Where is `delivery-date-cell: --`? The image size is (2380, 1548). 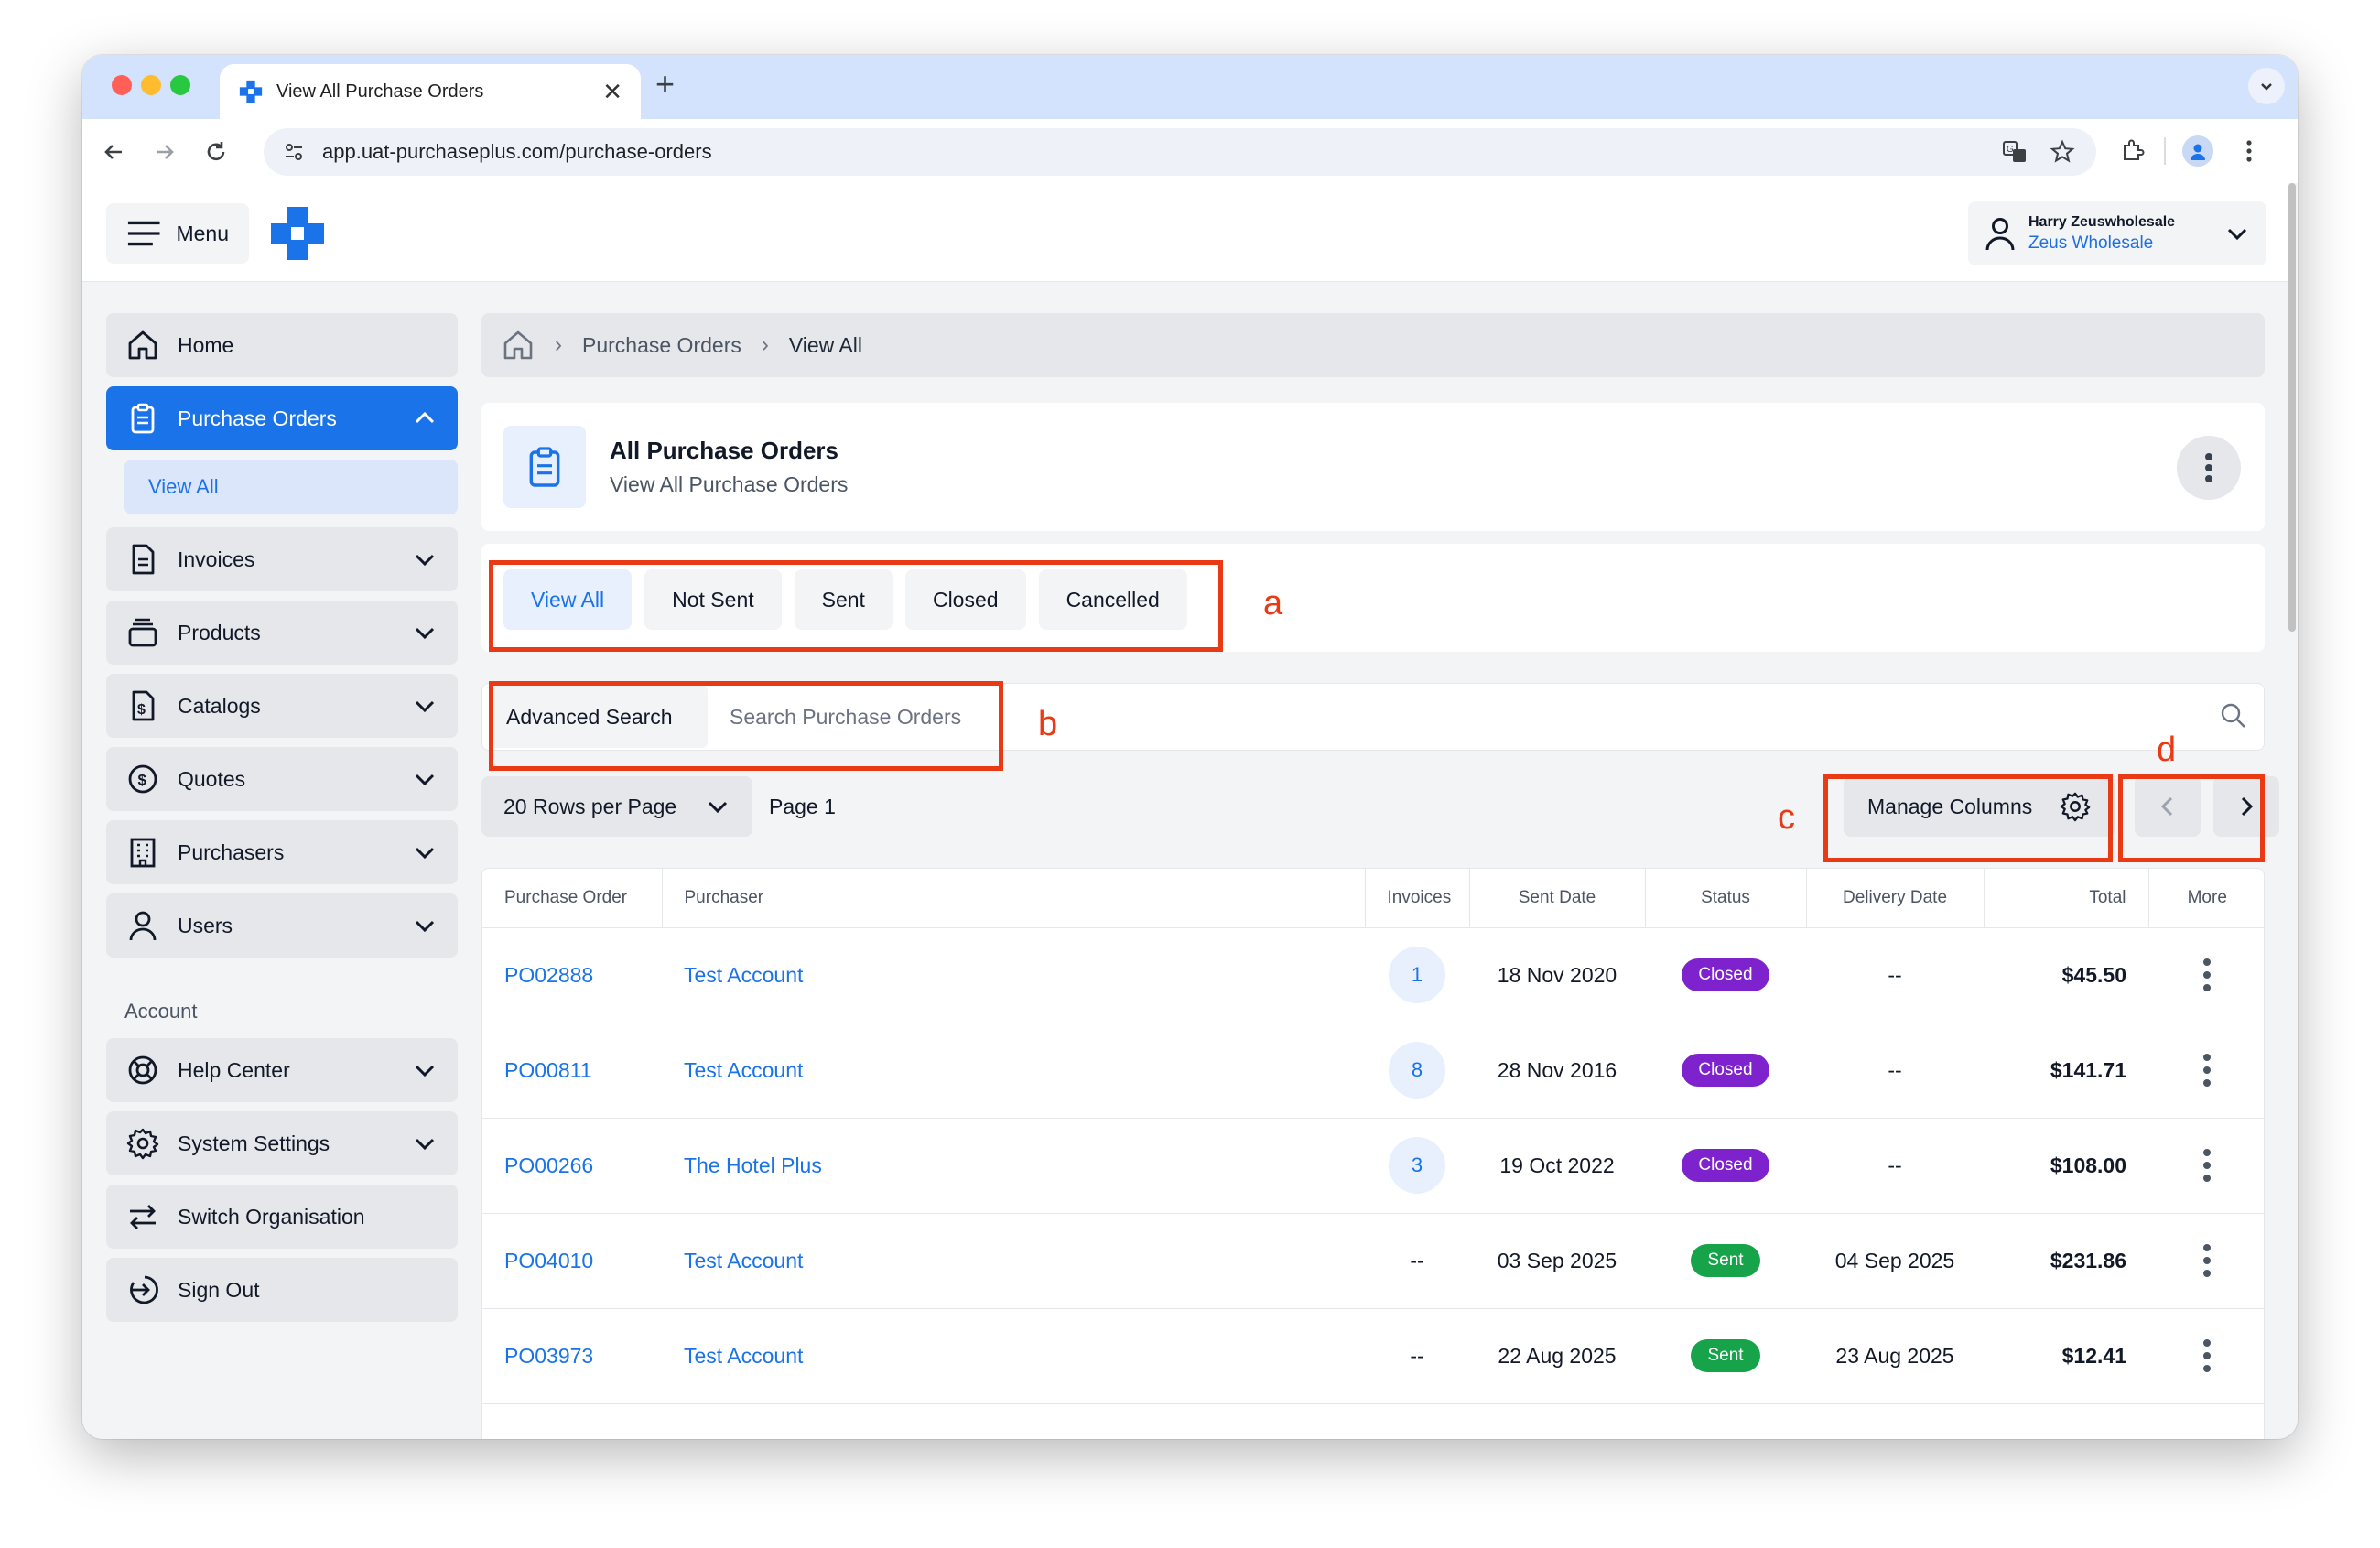 delivery-date-cell: -- is located at coordinates (1895, 1071).